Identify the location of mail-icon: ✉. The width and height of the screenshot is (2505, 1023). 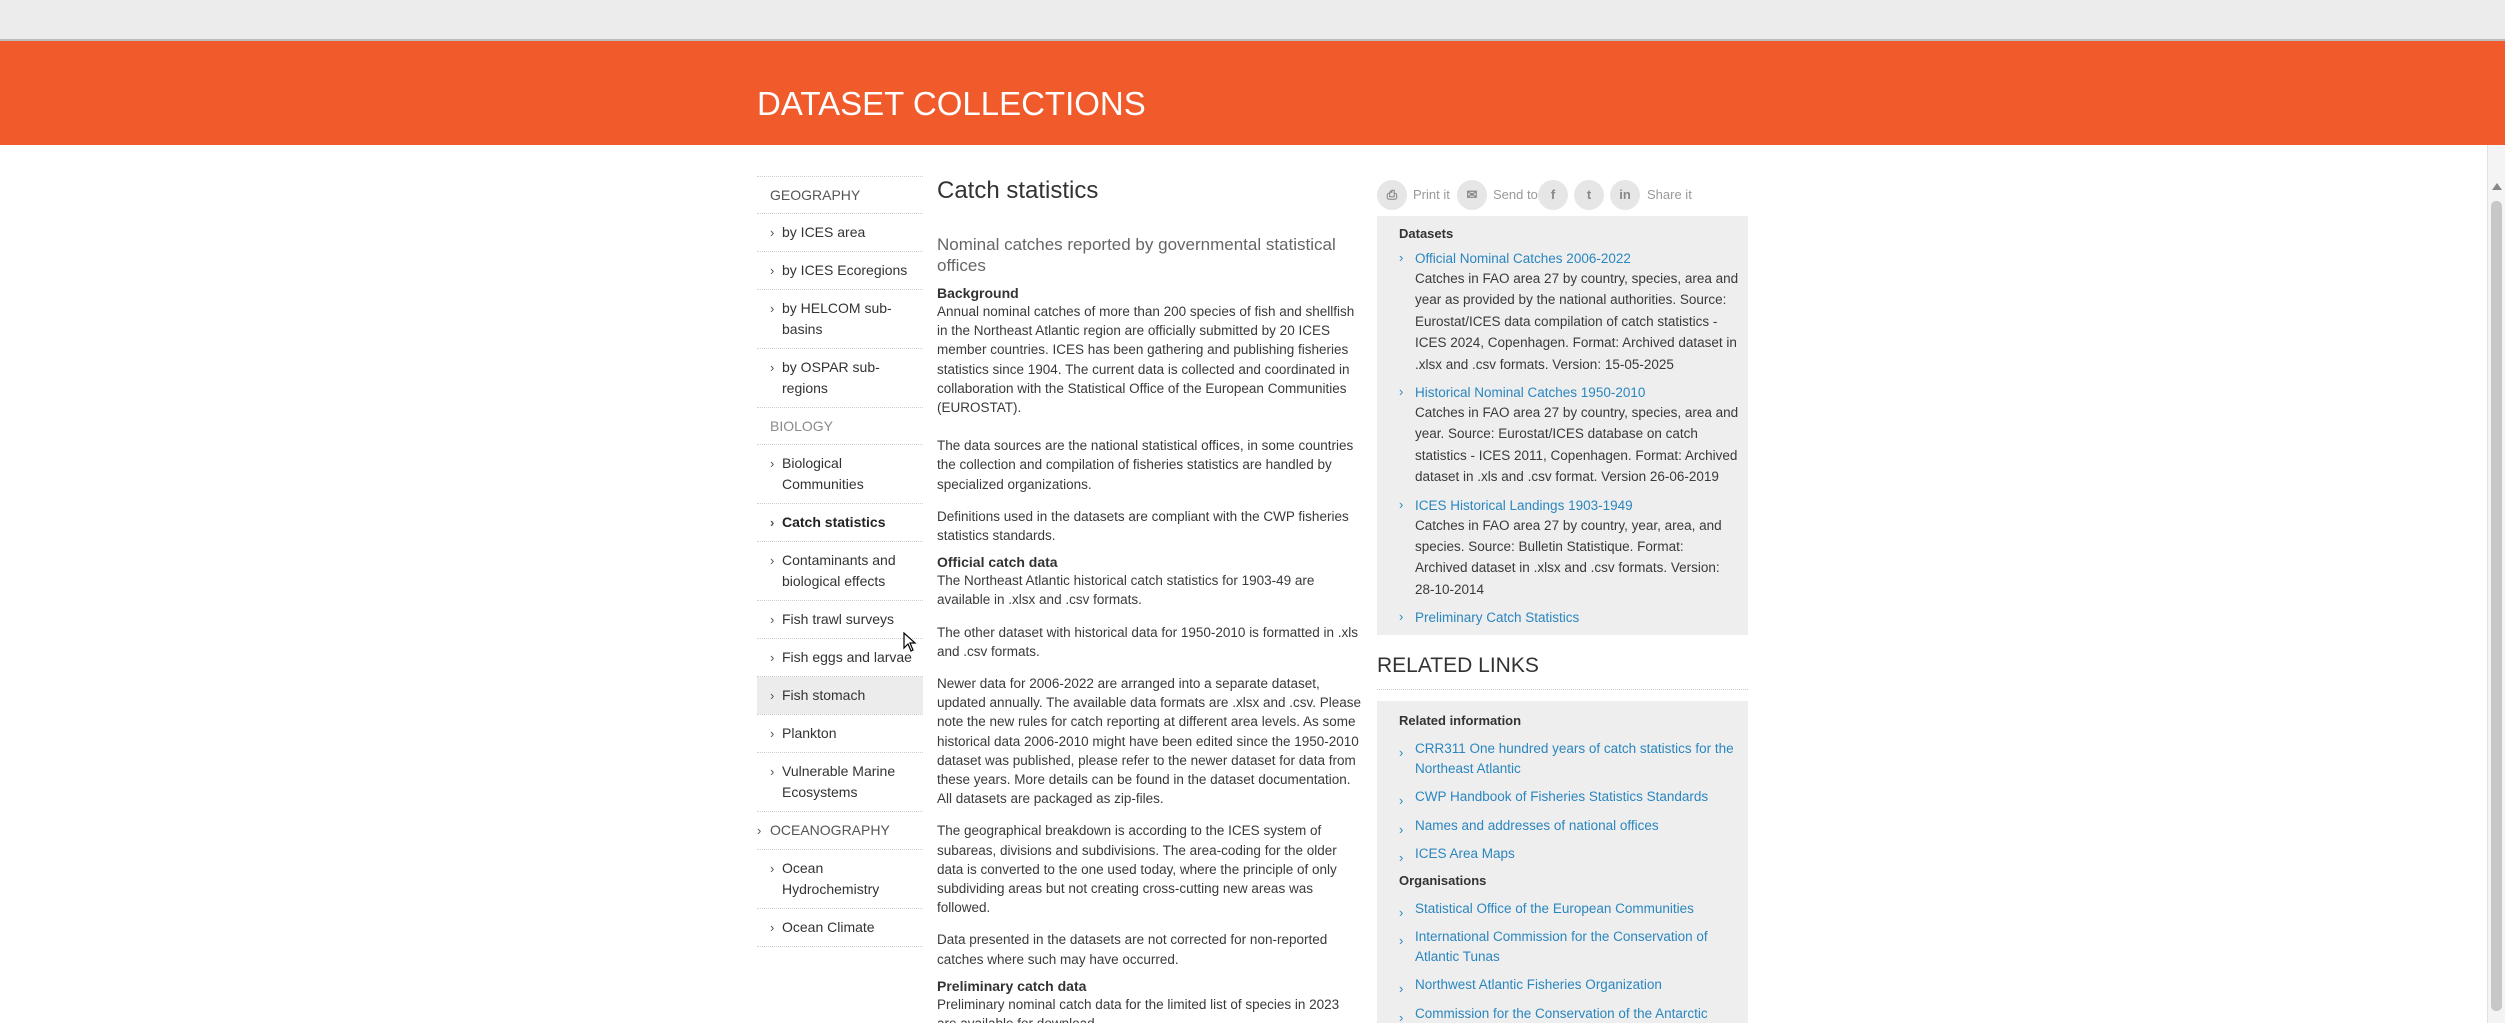
(1472, 195).